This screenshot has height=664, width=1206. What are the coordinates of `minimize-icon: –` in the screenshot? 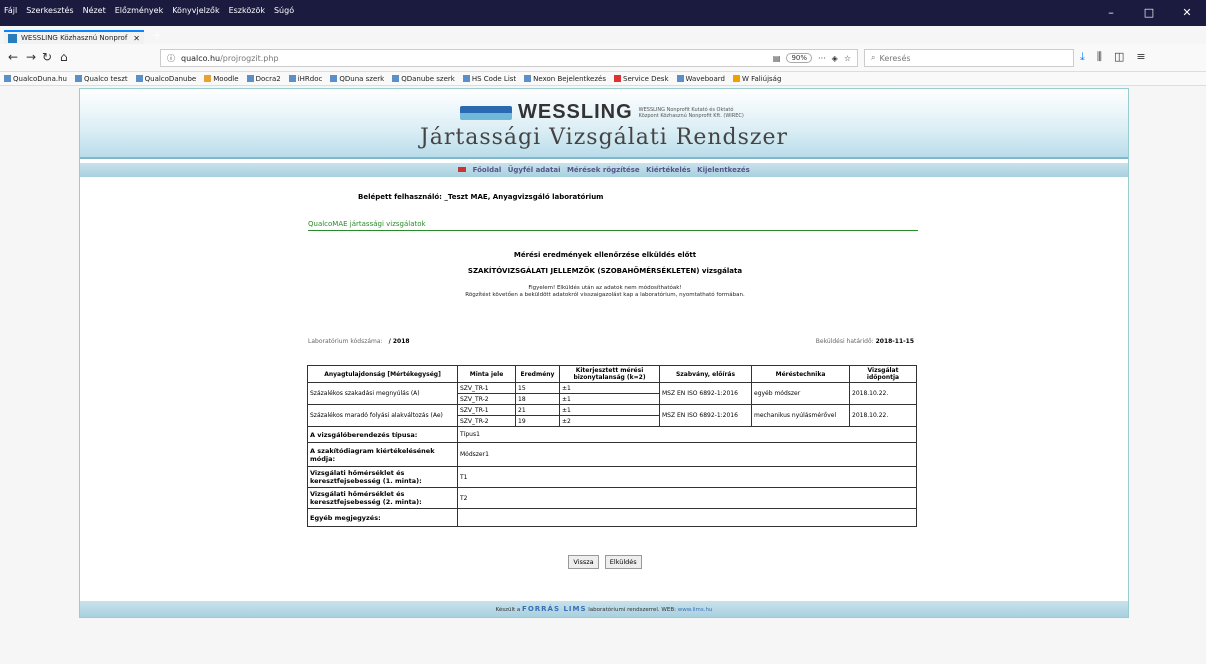 It's located at (1111, 13).